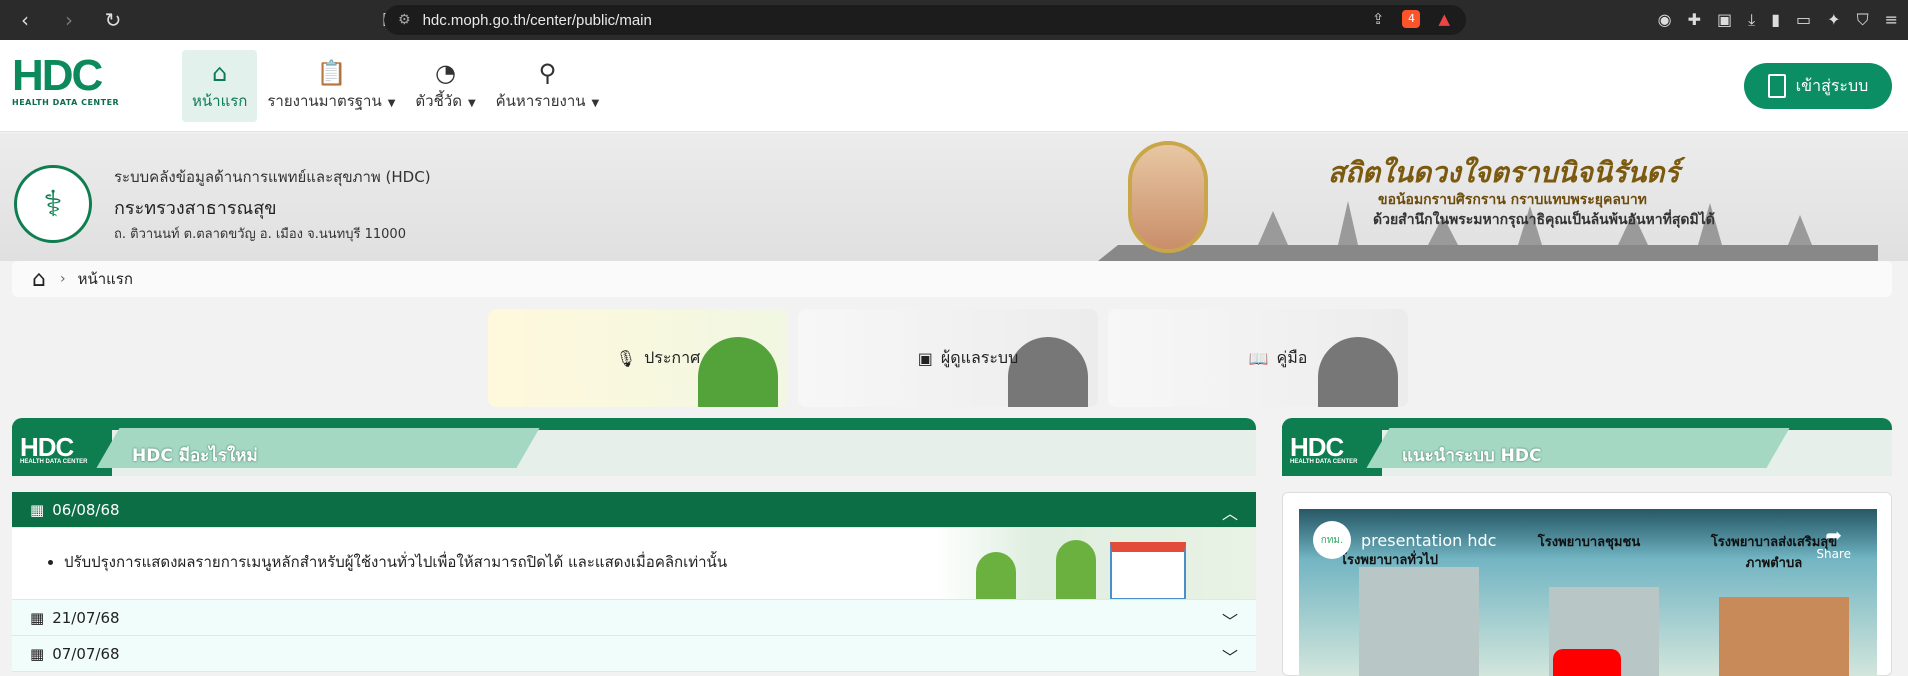 Image resolution: width=1908 pixels, height=676 pixels. Describe the element at coordinates (1589, 542) in the screenshot. I see `video-column-label: โรงพยาบาลชุมชน` at that location.